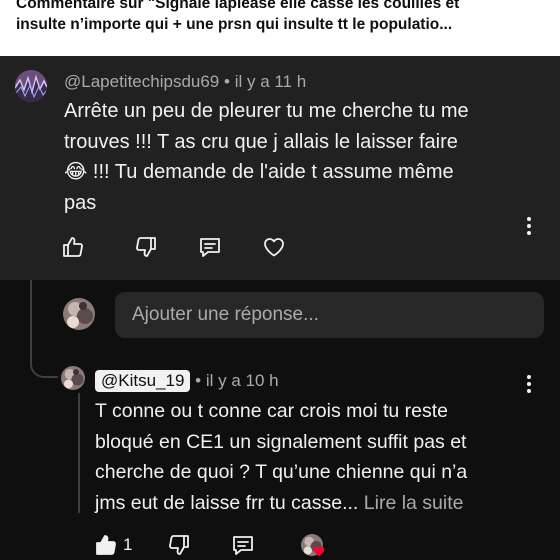 The image size is (560, 560). Describe the element at coordinates (73, 378) in the screenshot. I see `reply-avatar` at that location.